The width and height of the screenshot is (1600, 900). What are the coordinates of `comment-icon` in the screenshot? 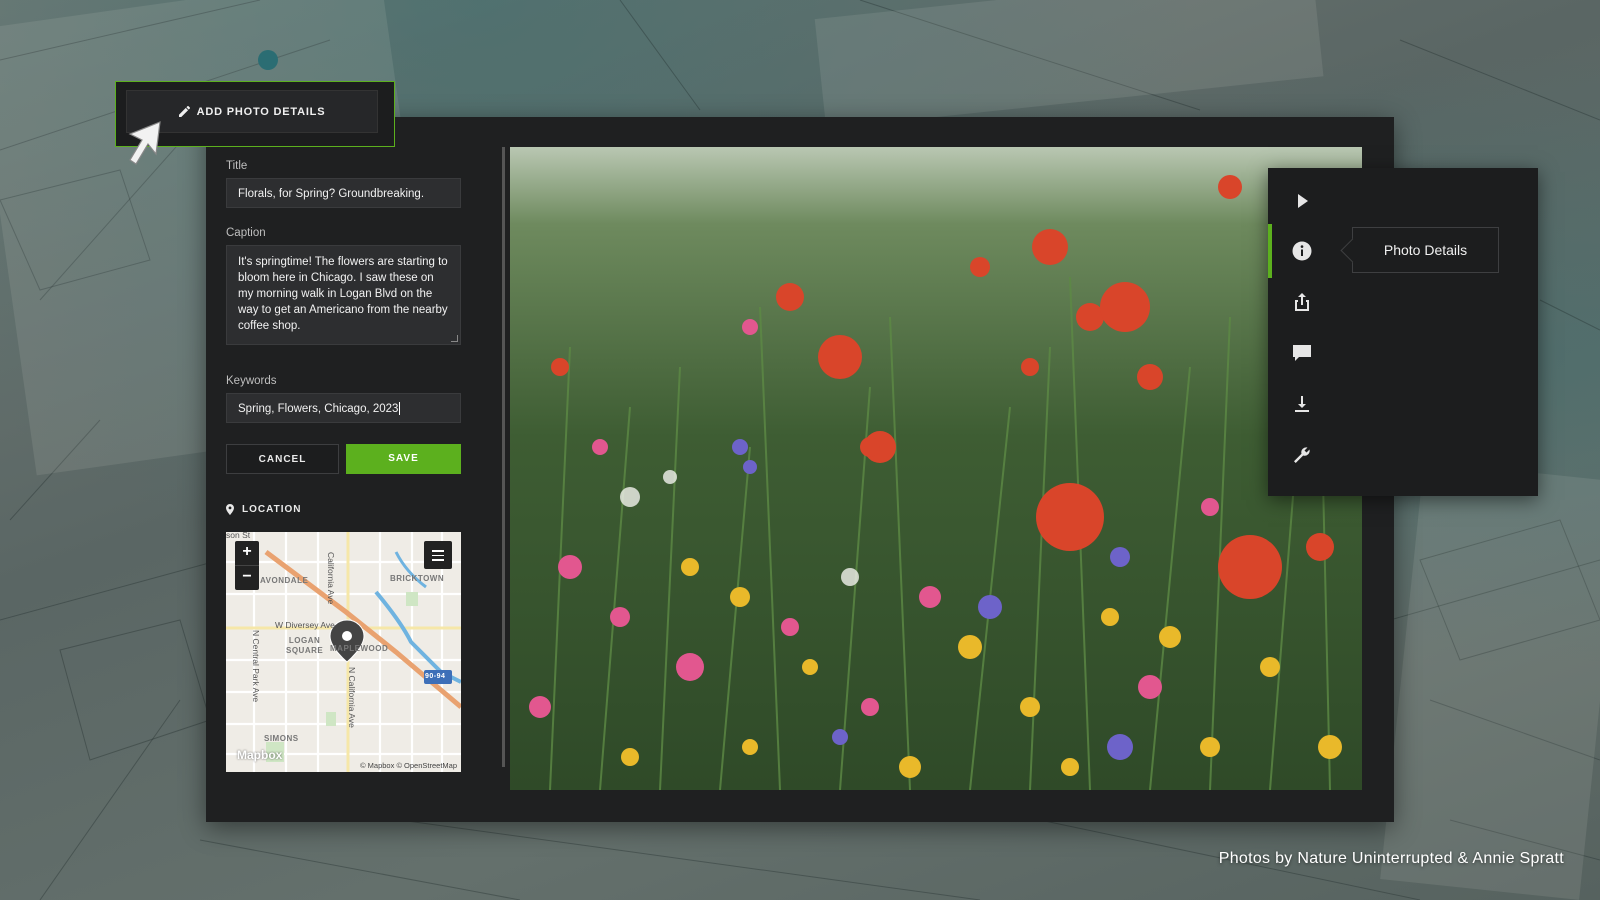 It's located at (1302, 353).